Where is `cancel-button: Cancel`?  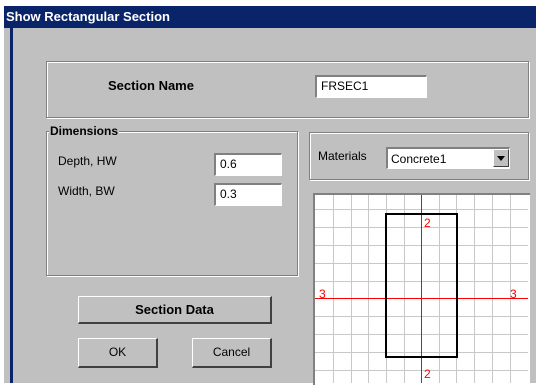
cancel-button: Cancel is located at coordinates (232, 353).